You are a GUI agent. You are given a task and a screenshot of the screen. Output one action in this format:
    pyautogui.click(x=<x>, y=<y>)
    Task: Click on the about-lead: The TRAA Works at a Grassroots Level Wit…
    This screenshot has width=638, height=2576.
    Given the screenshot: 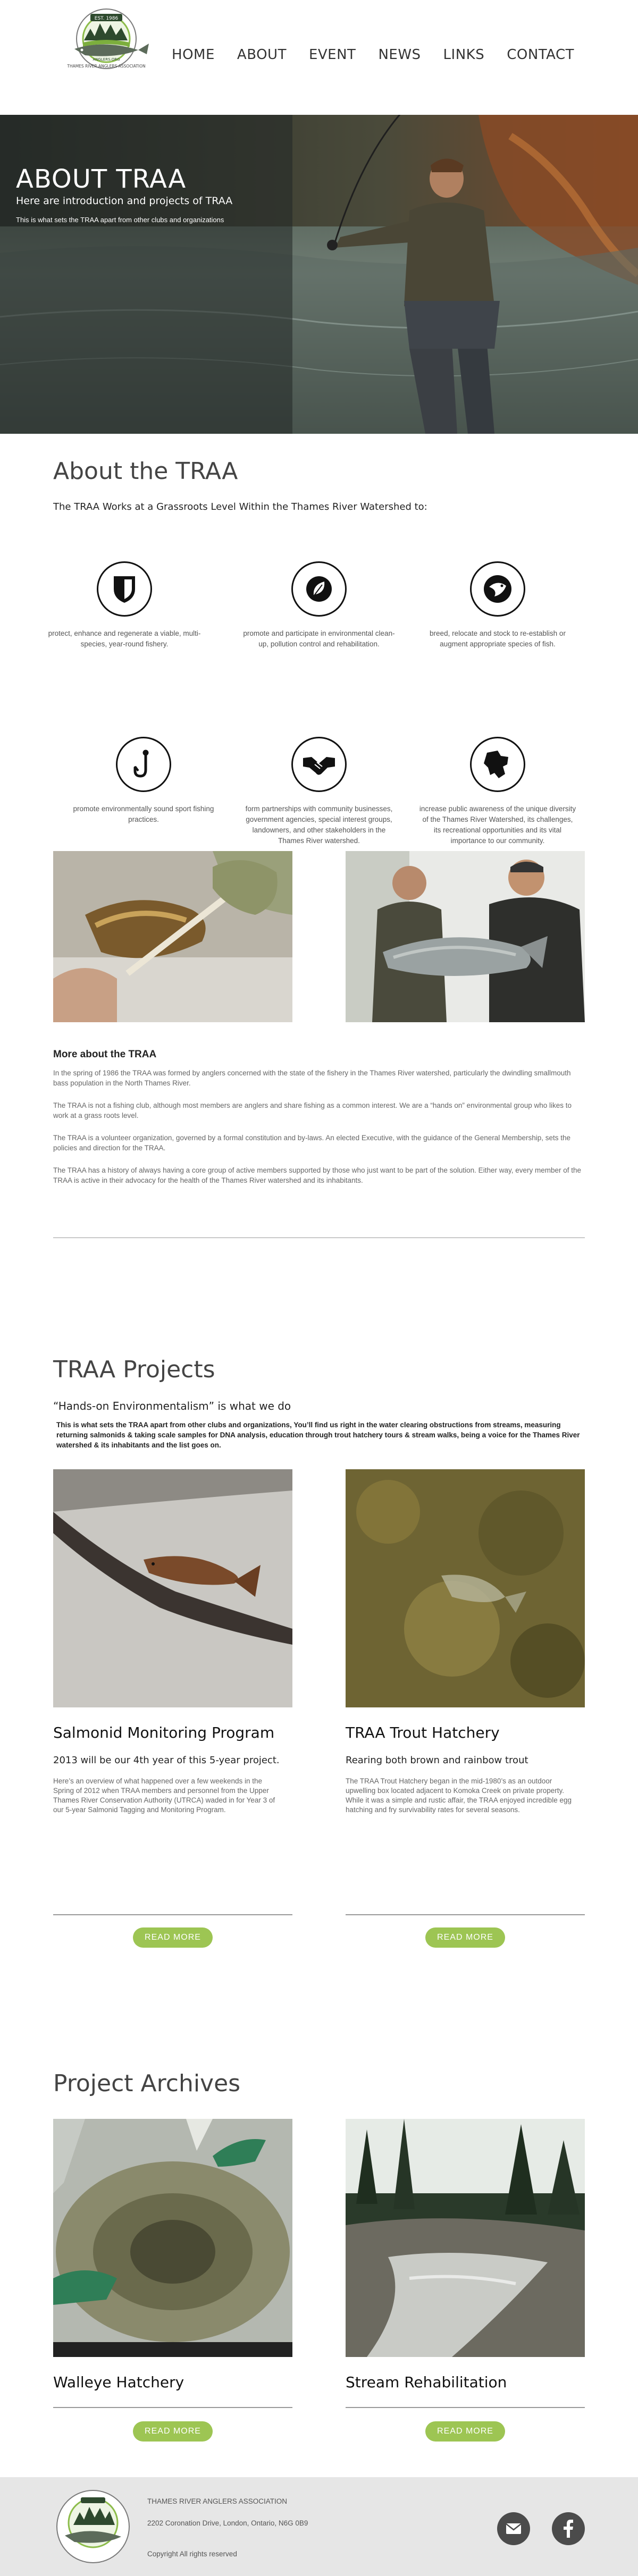 What is the action you would take?
    pyautogui.click(x=240, y=506)
    